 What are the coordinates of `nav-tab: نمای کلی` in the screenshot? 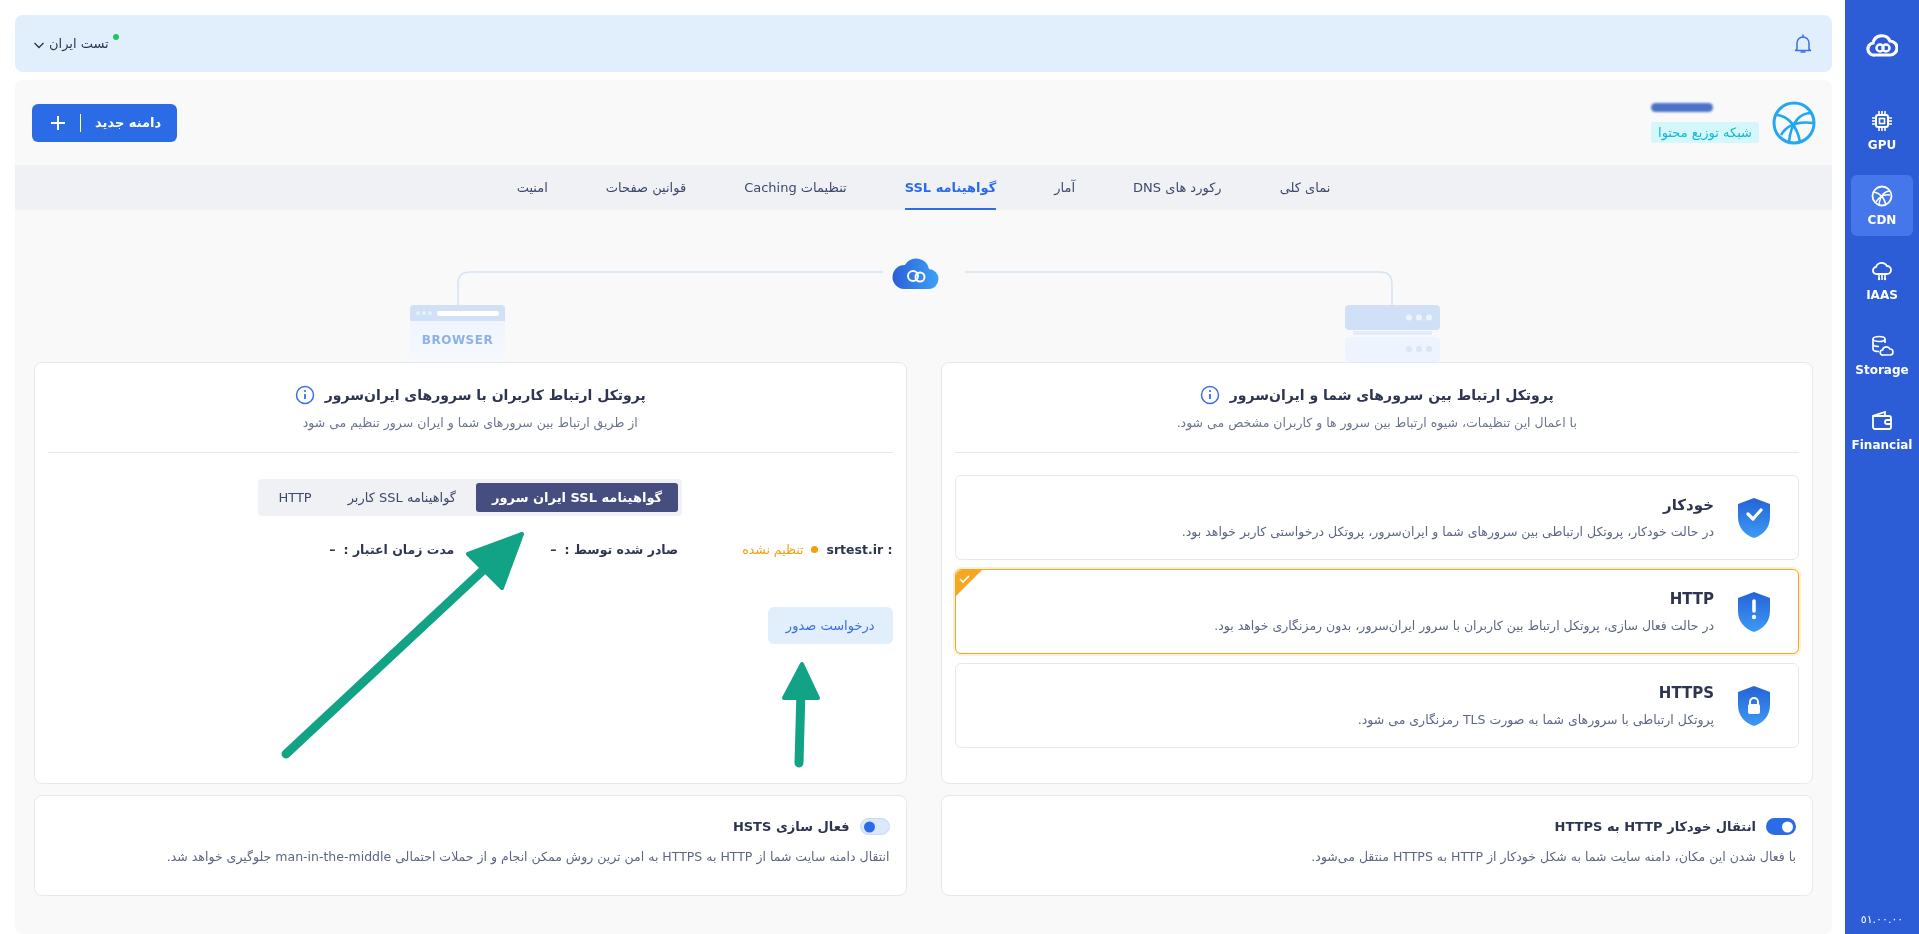 It's located at (1305, 187).